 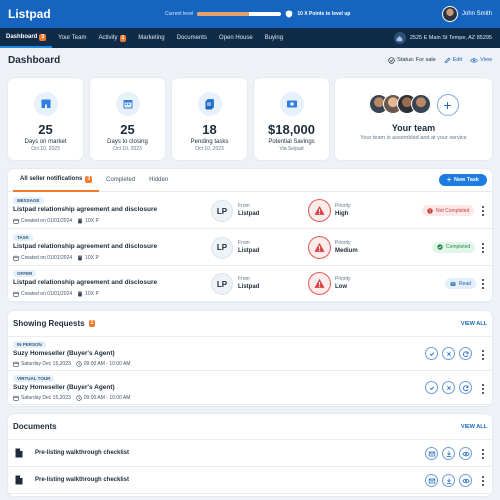 I want to click on view-label: View, so click(x=486, y=60).